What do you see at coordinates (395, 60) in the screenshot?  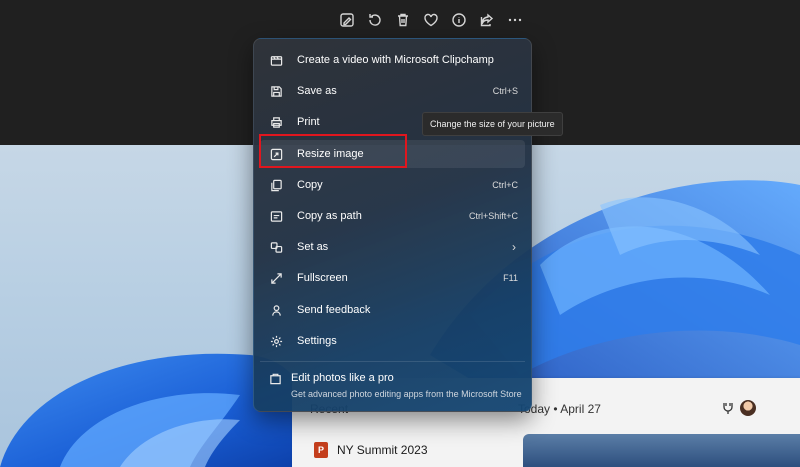 I see `menu-item-label: Create a video with Microsoft Clipchamp` at bounding box center [395, 60].